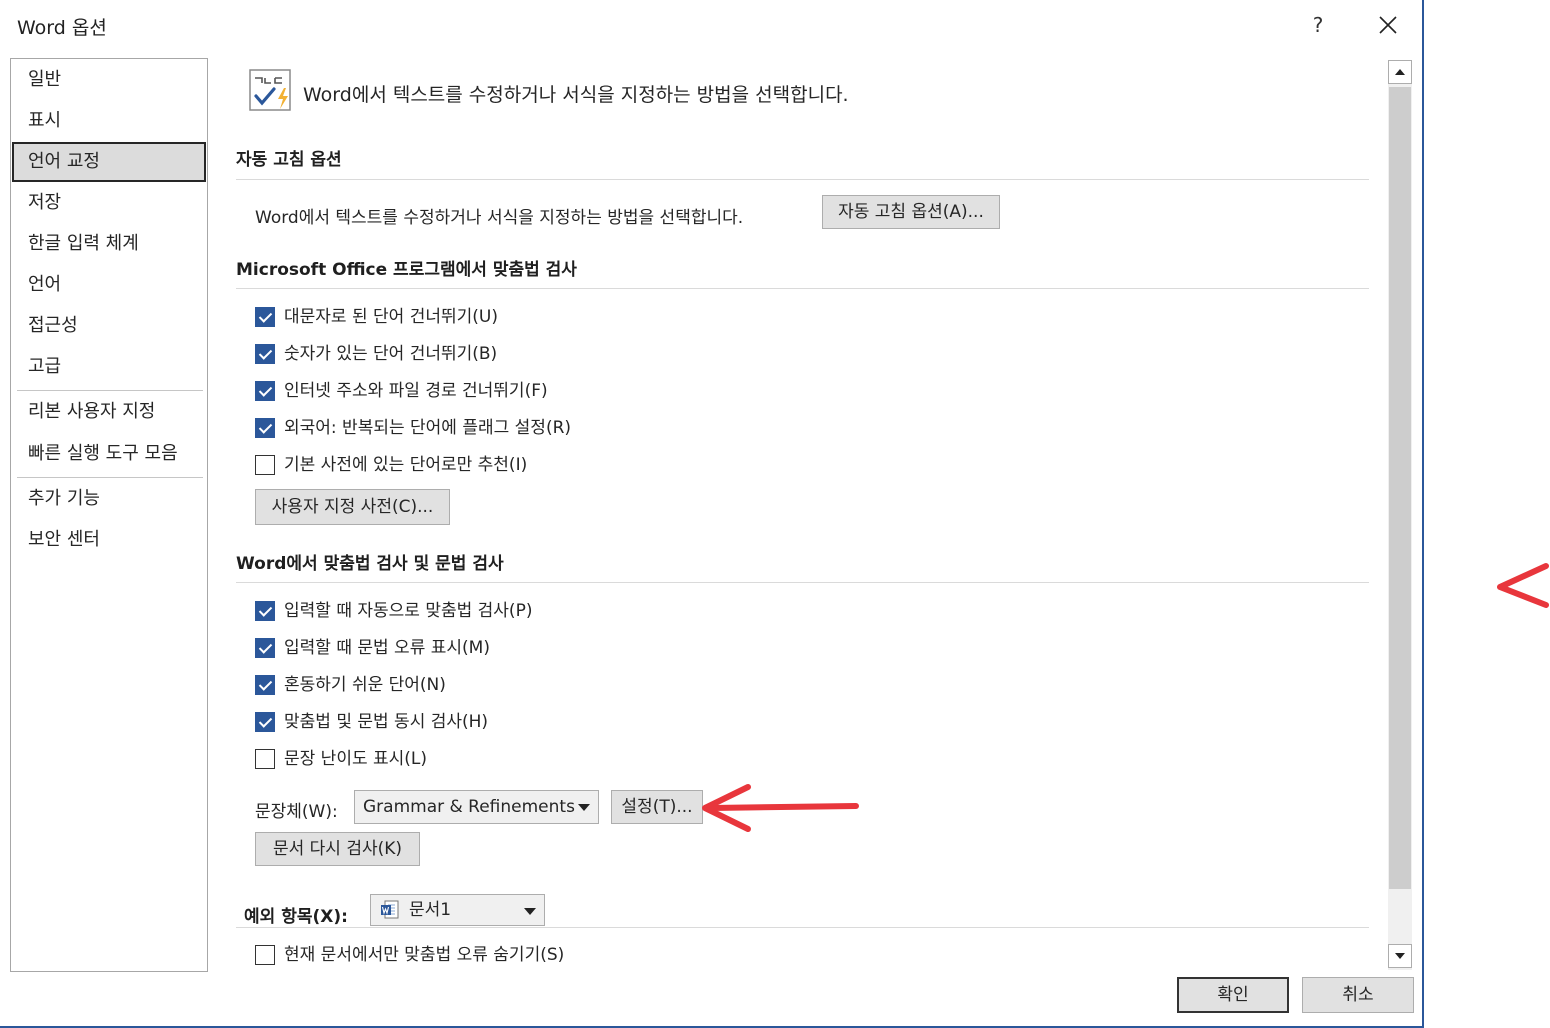 The height and width of the screenshot is (1028, 1550). I want to click on sidebar-item-advanced: 고급, so click(109, 367).